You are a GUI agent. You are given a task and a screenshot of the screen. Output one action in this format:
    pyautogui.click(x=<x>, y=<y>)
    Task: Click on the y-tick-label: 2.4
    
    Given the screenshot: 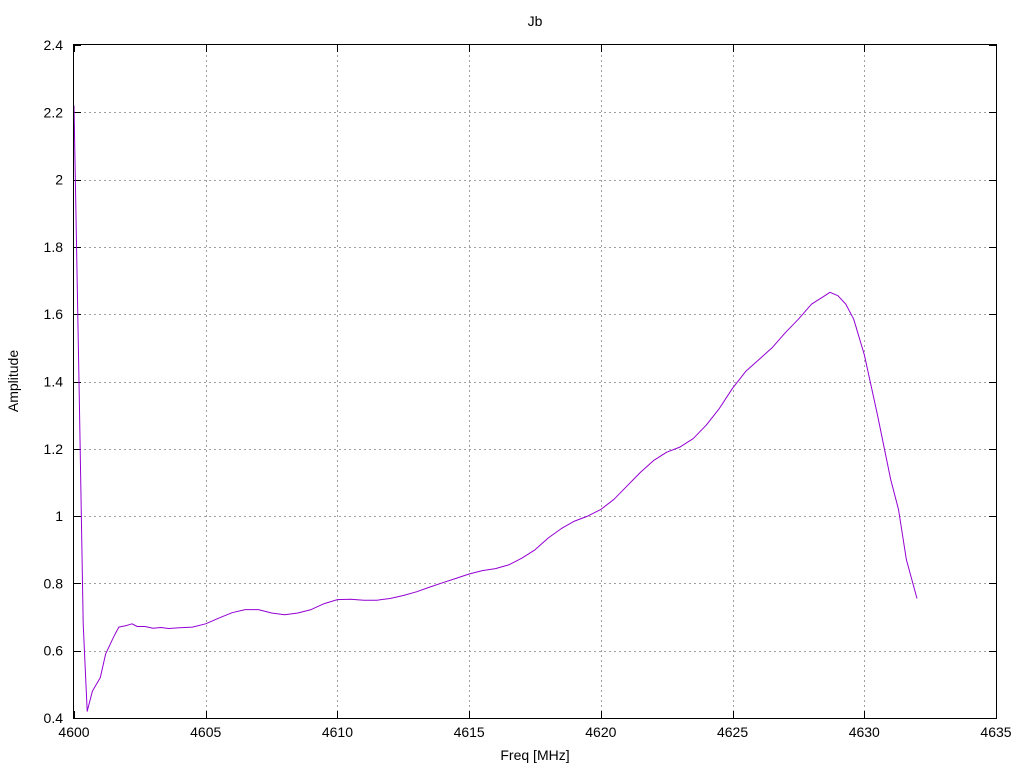 What is the action you would take?
    pyautogui.click(x=54, y=45)
    